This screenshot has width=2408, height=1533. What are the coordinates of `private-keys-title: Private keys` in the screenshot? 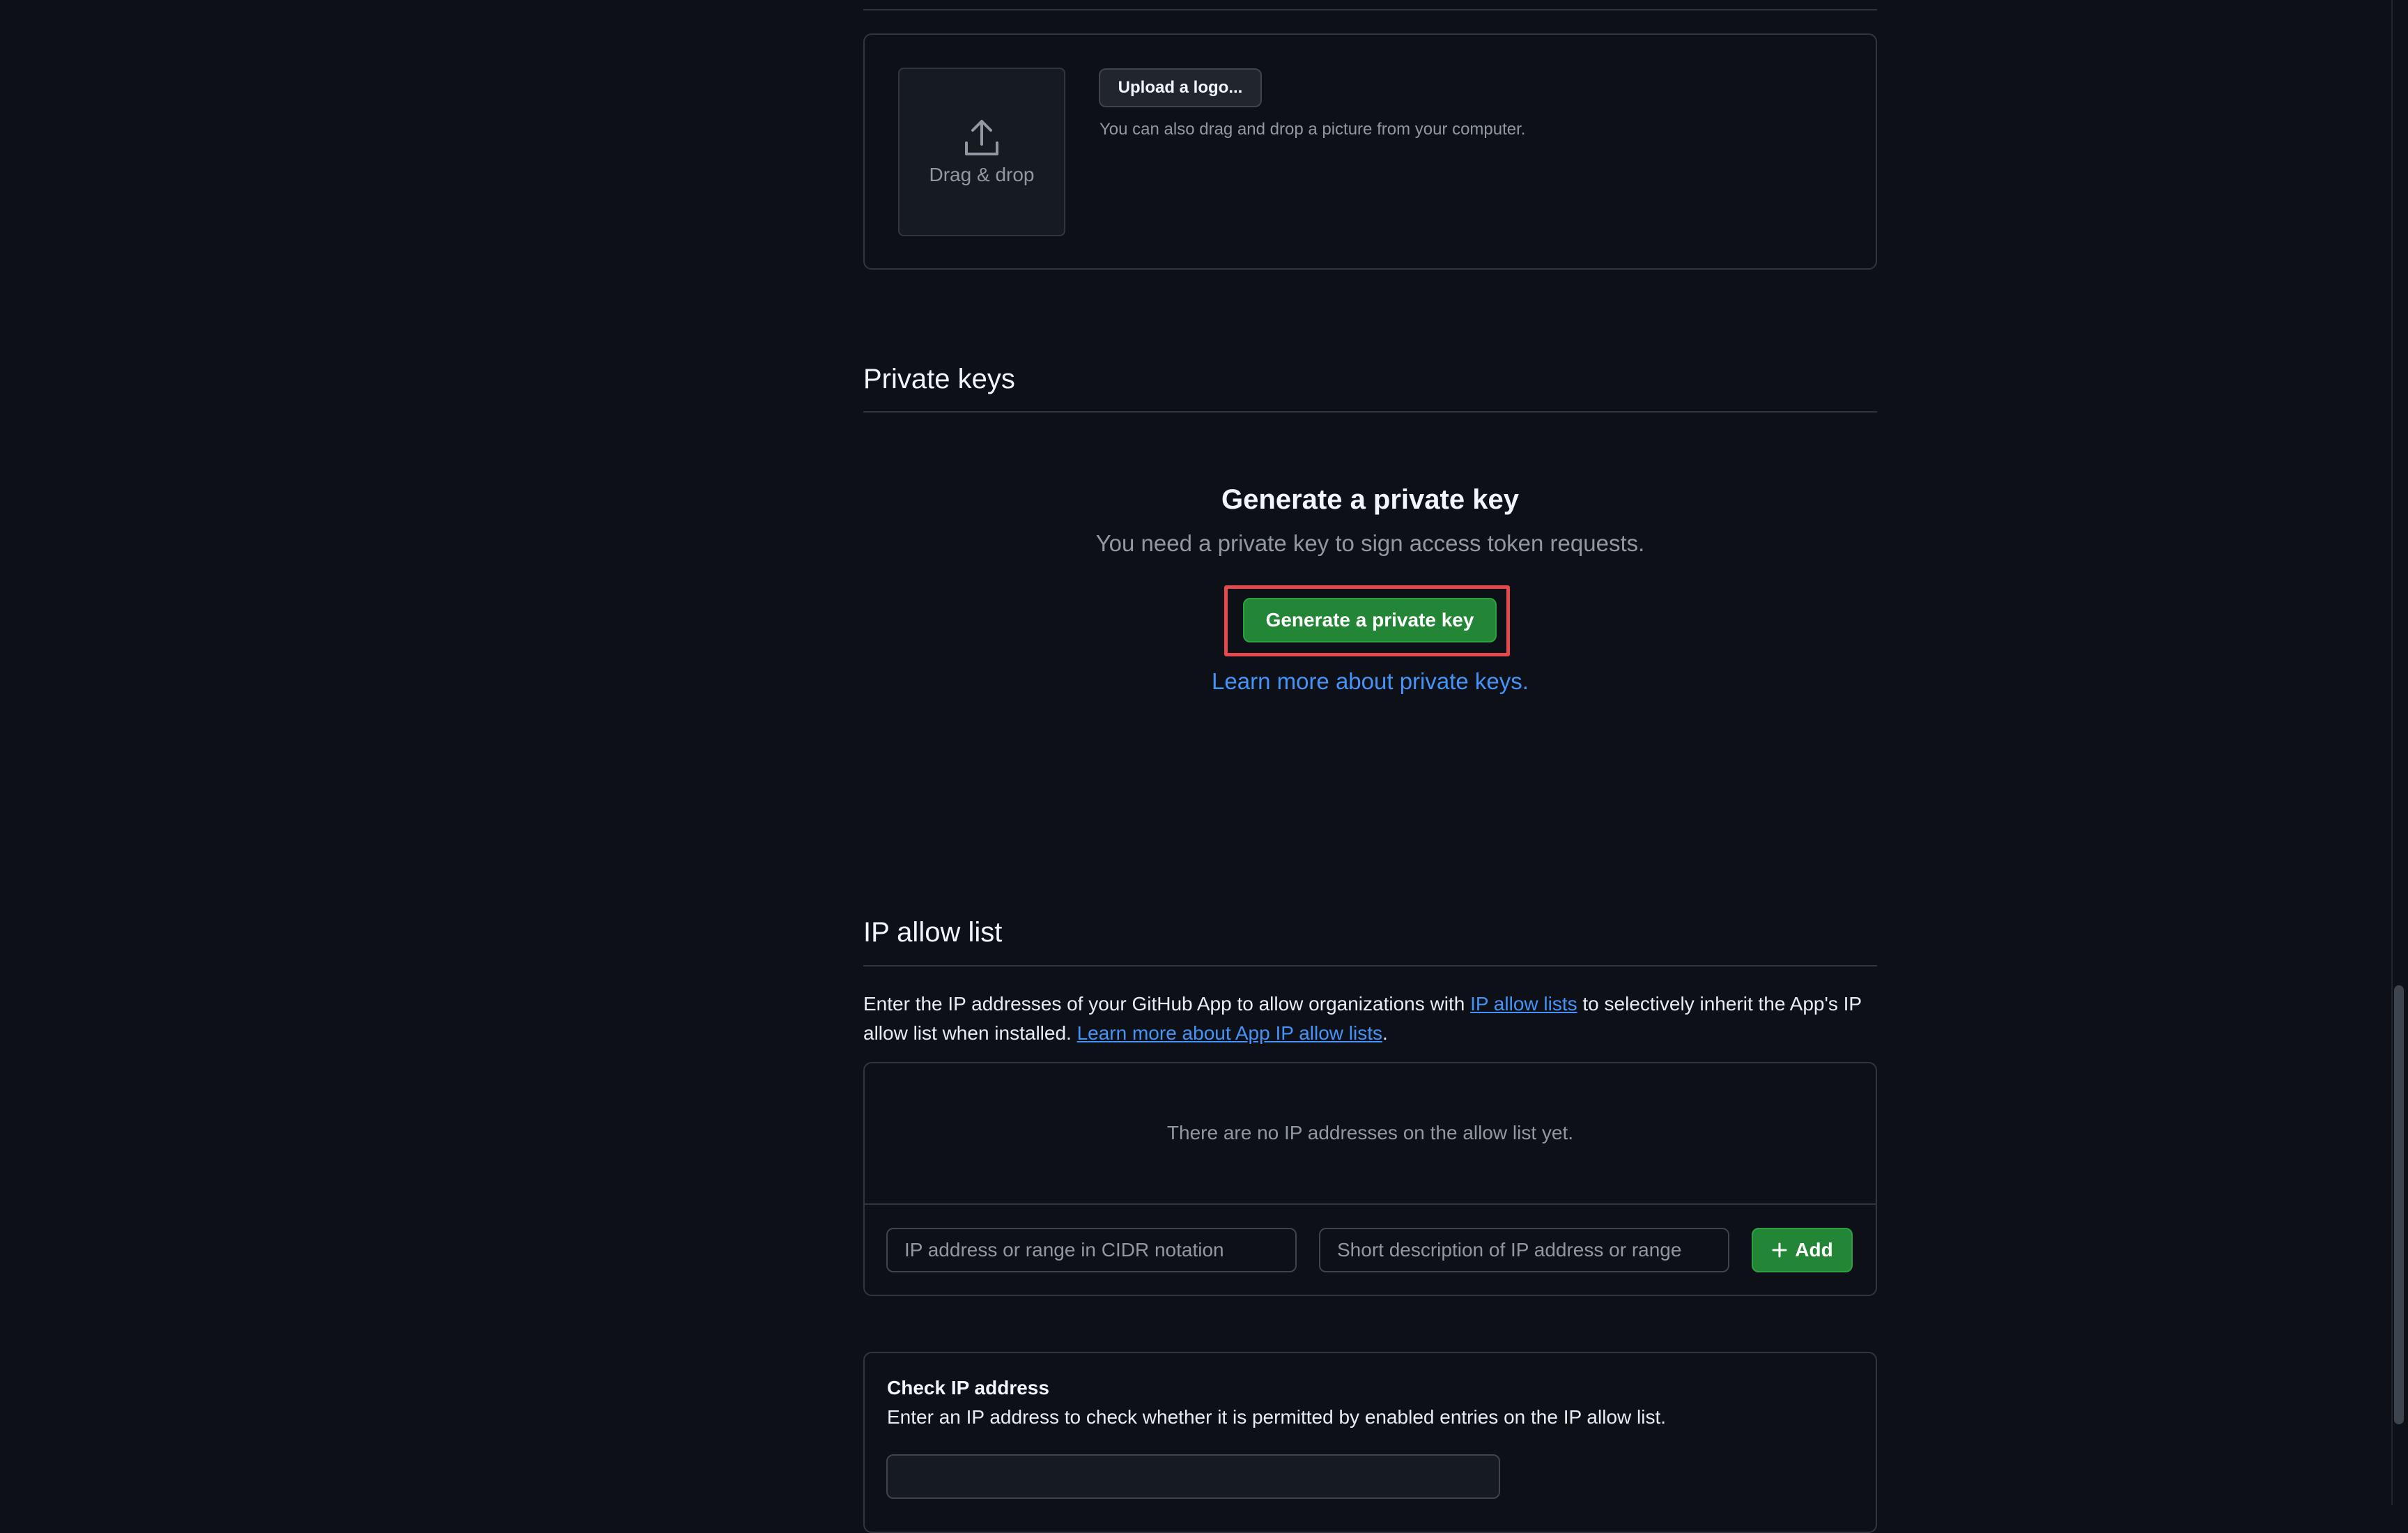 It's located at (939, 379).